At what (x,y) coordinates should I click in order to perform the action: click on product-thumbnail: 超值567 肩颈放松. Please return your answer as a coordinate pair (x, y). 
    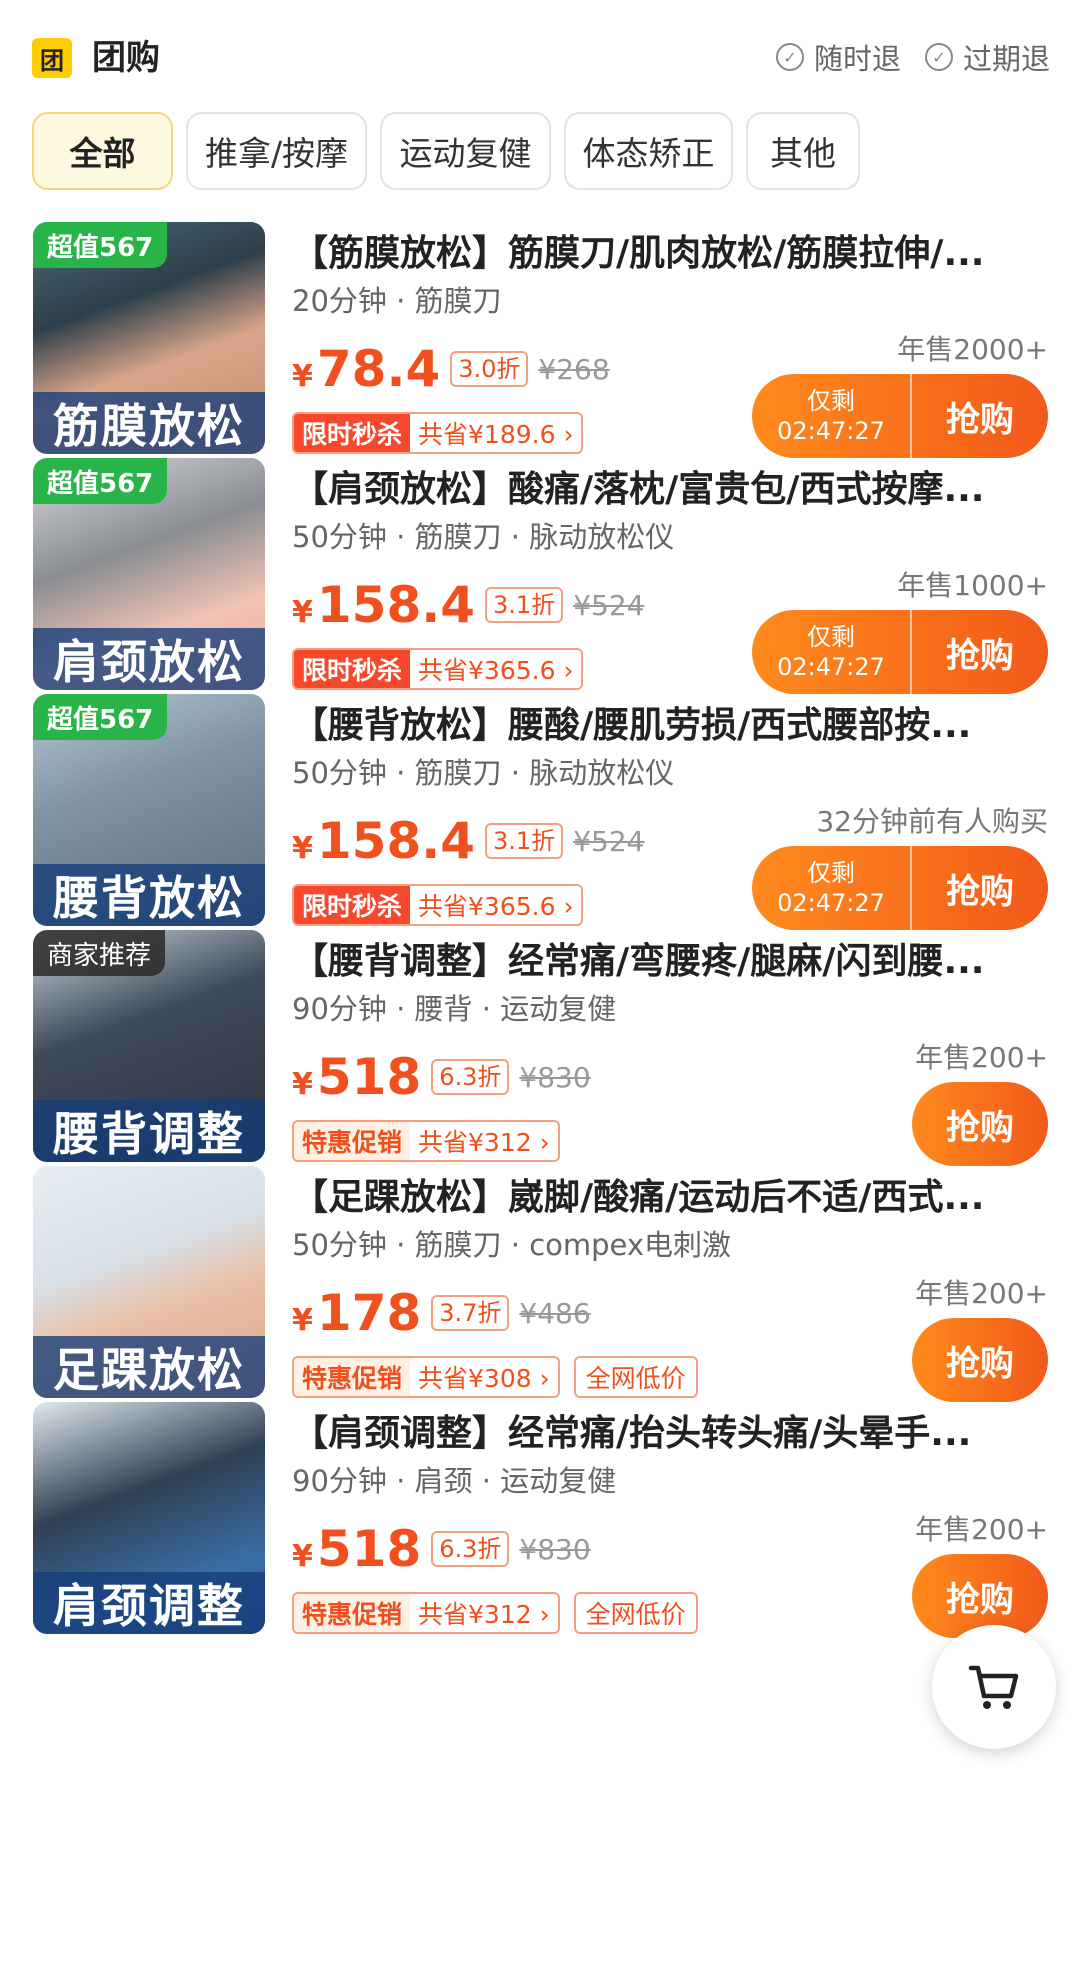
    Looking at the image, I should click on (149, 574).